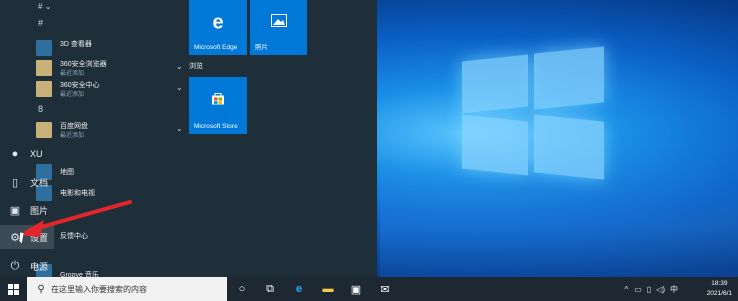 The height and width of the screenshot is (301, 738). I want to click on 3d-viewer-icon, so click(44, 48).